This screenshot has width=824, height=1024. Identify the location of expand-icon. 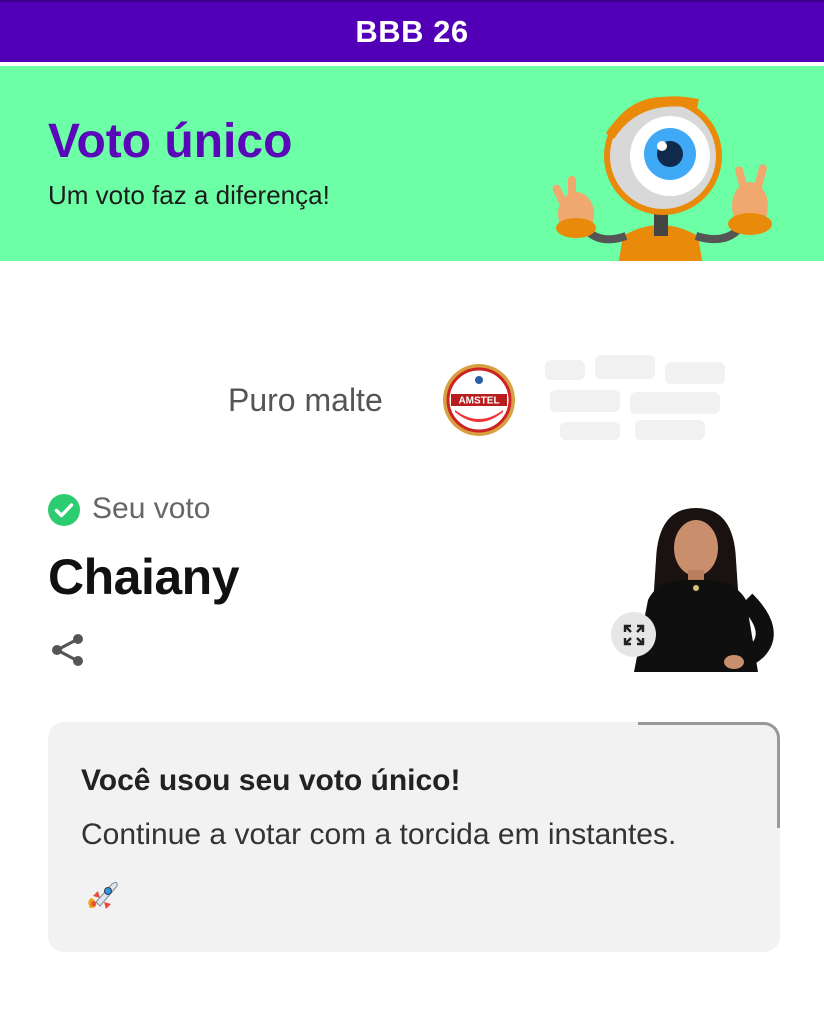
(633, 634).